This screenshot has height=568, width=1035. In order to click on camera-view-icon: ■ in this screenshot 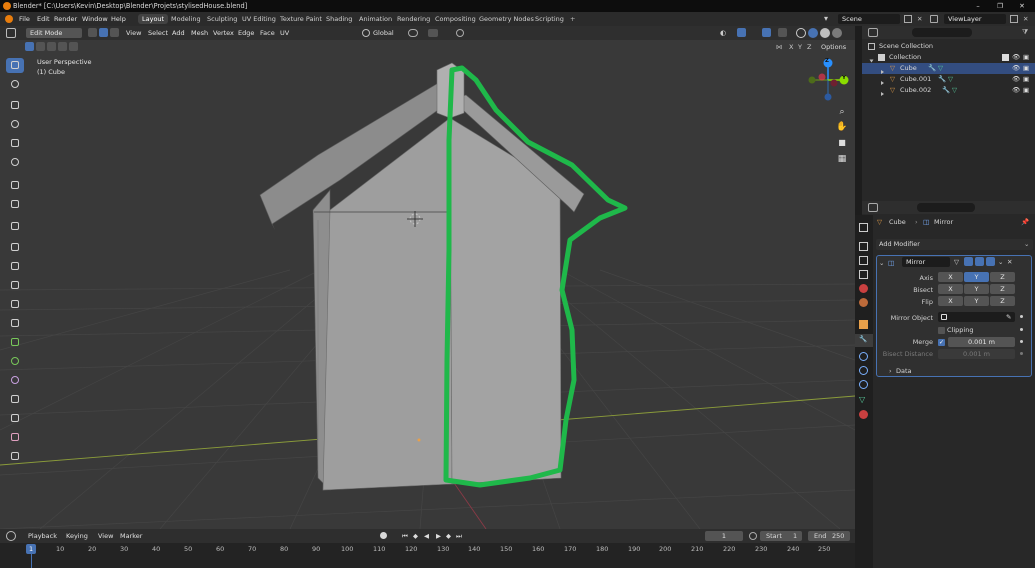, I will do `click(842, 143)`.